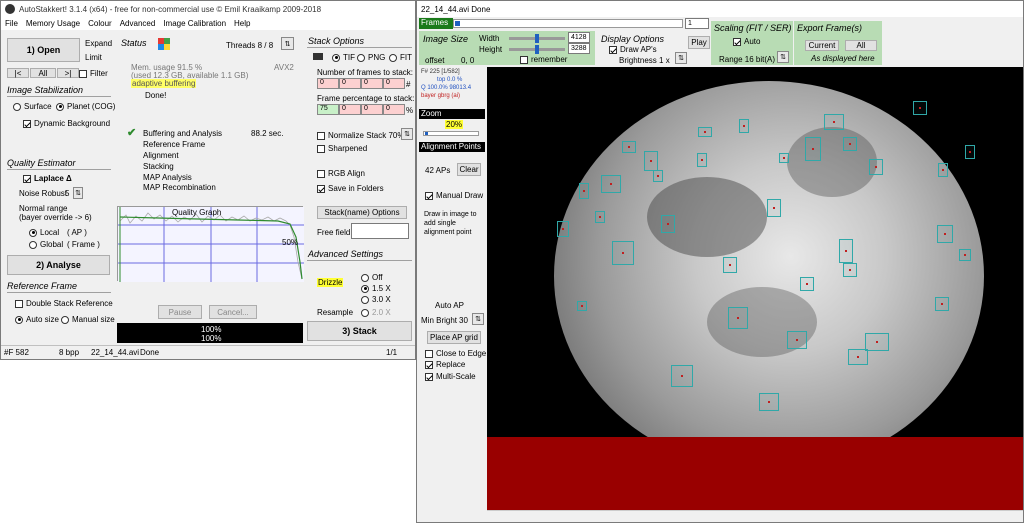  What do you see at coordinates (68, 73) in the screenshot?
I see `nav-last-button: >|` at bounding box center [68, 73].